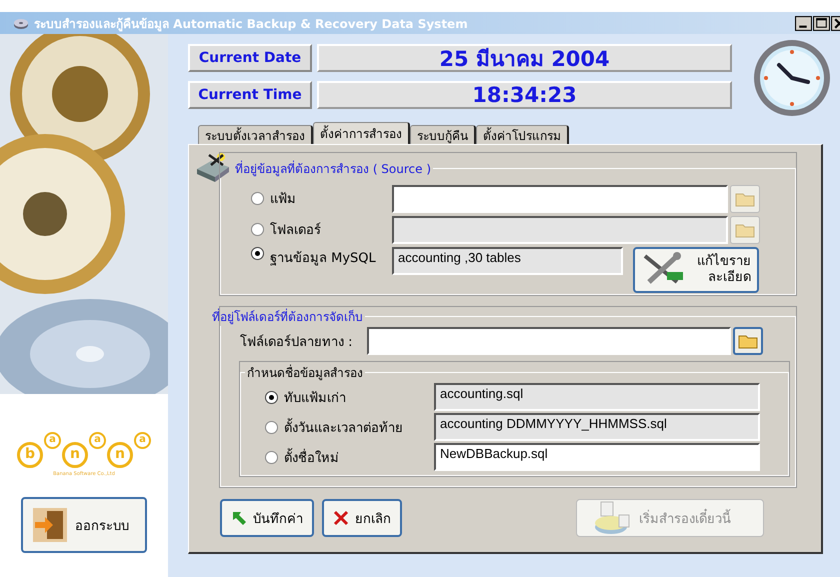 Image resolution: width=840 pixels, height=577 pixels. Describe the element at coordinates (250, 95) in the screenshot. I see `header-label: Current Time` at that location.